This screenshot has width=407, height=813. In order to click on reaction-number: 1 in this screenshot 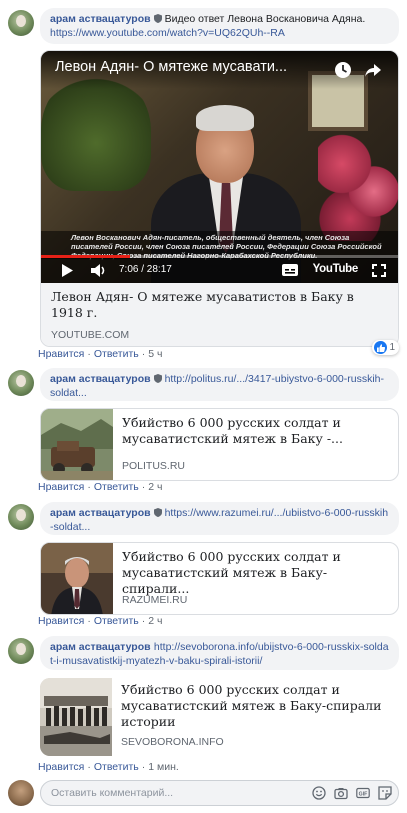, I will do `click(392, 347)`.